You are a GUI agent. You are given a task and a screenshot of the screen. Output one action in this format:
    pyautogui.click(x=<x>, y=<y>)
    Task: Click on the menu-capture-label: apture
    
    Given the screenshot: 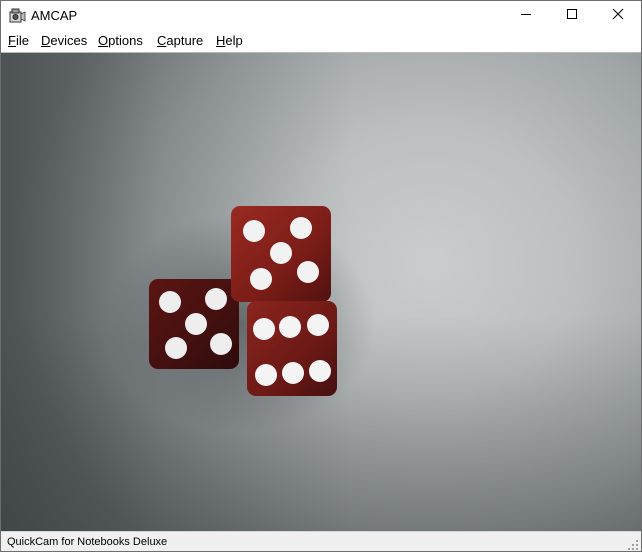 What is the action you would take?
    pyautogui.click(x=185, y=40)
    